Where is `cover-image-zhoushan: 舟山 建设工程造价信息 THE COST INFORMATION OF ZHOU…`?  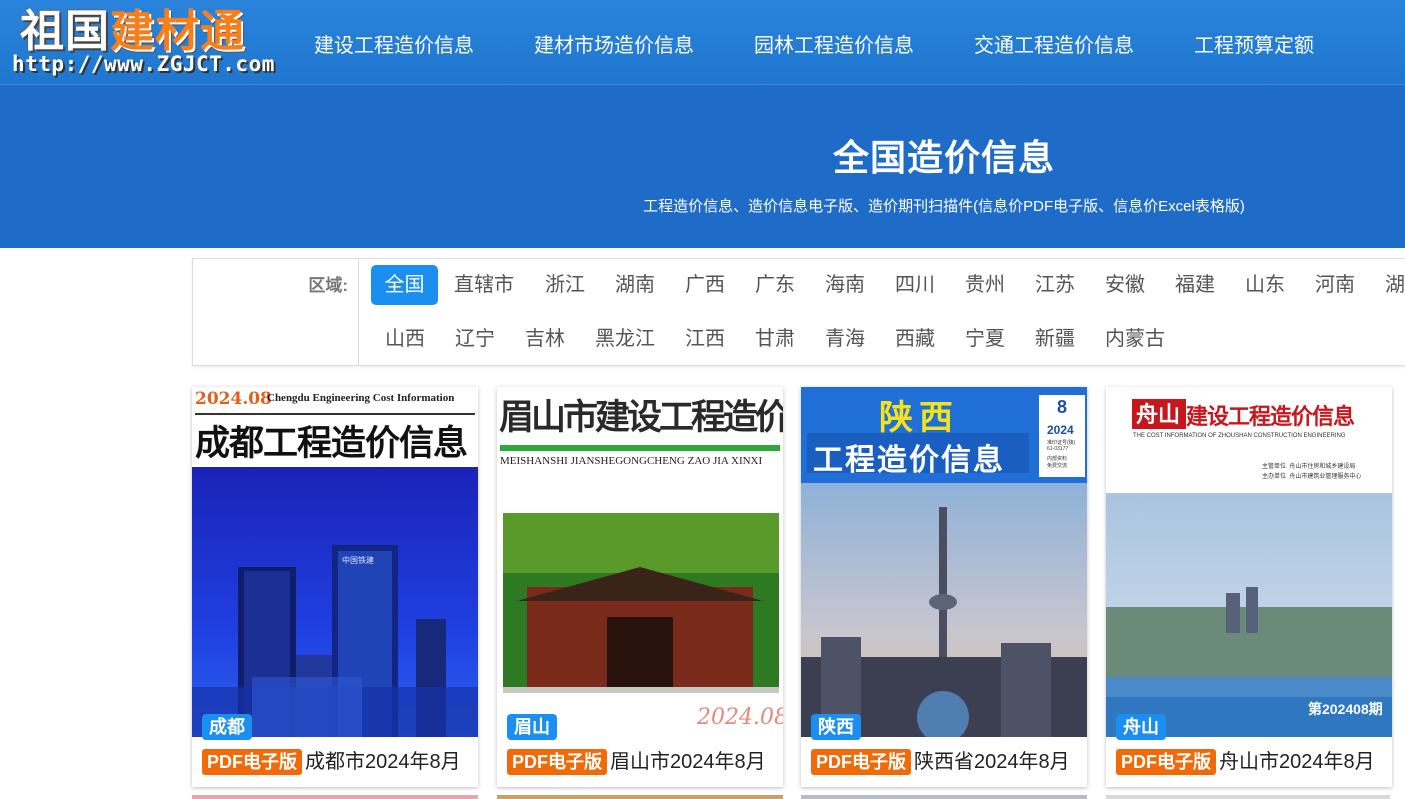 cover-image-zhoushan: 舟山 建设工程造价信息 THE COST INFORMATION OF ZHOU… is located at coordinates (1249, 562).